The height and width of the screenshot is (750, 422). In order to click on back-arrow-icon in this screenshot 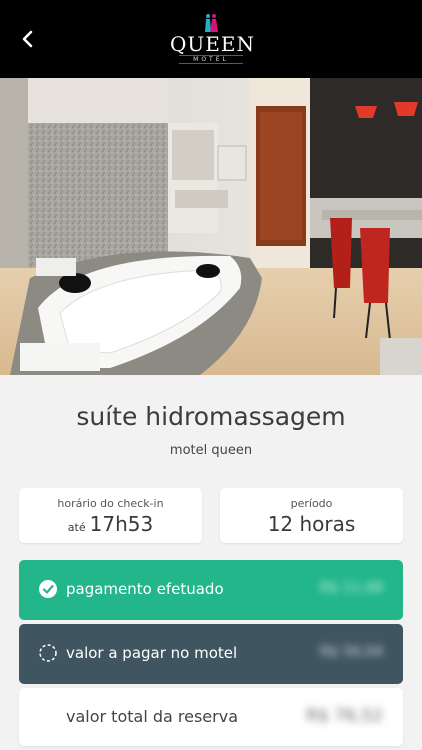, I will do `click(30, 39)`.